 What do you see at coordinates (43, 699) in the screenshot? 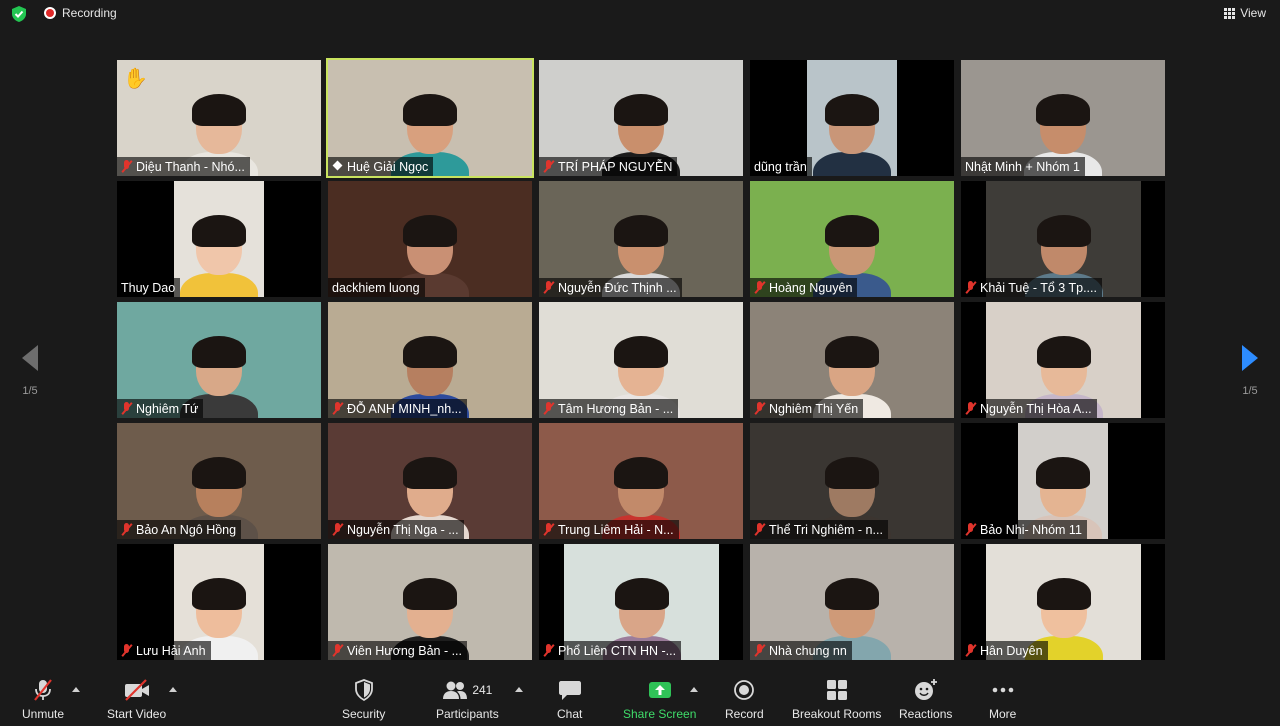
I see `unmute-button: Unmute` at bounding box center [43, 699].